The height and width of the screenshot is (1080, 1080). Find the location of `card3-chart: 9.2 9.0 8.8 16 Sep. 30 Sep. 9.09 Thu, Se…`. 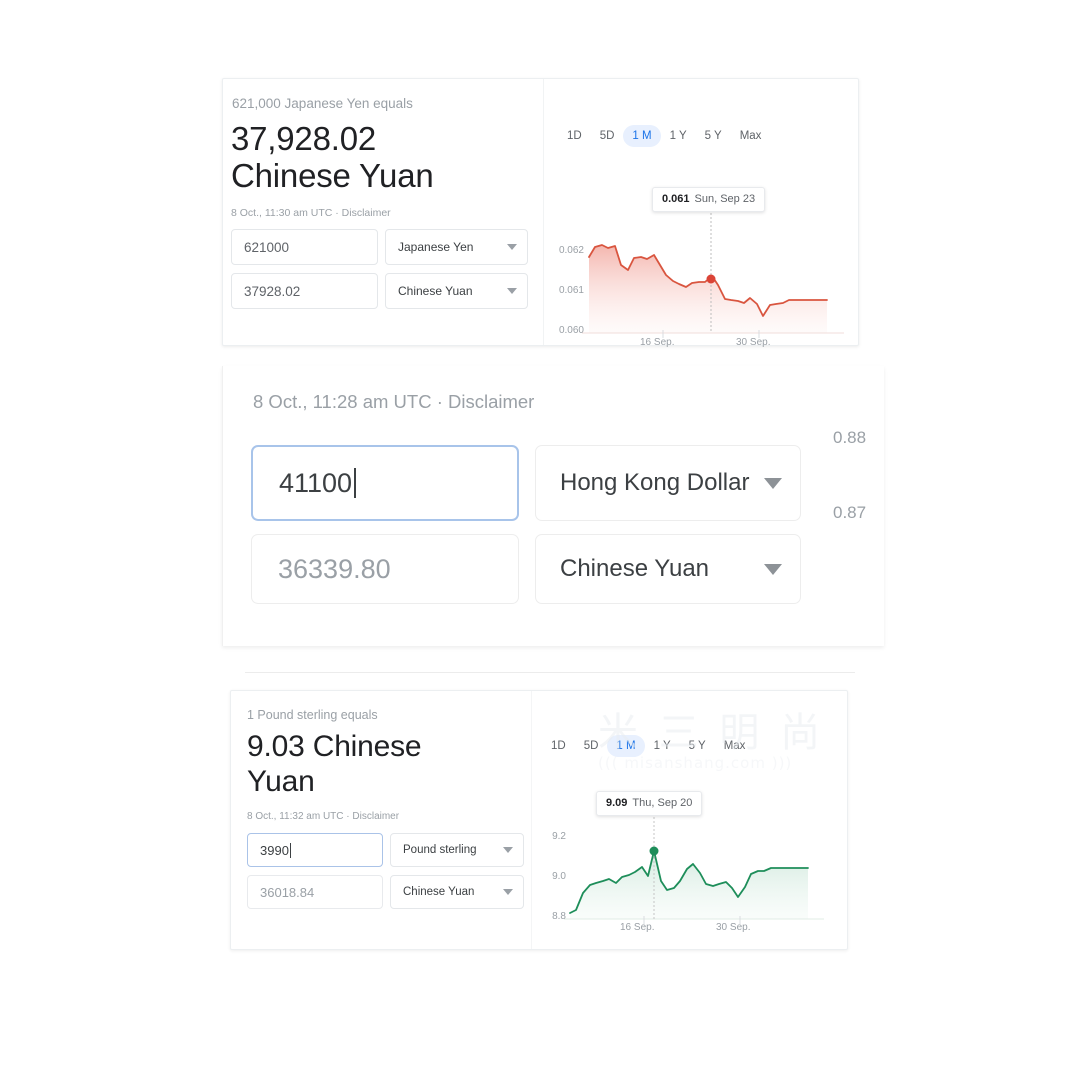

card3-chart: 9.2 9.0 8.8 16 Sep. 30 Sep. 9.09 Thu, Se… is located at coordinates (689, 855).